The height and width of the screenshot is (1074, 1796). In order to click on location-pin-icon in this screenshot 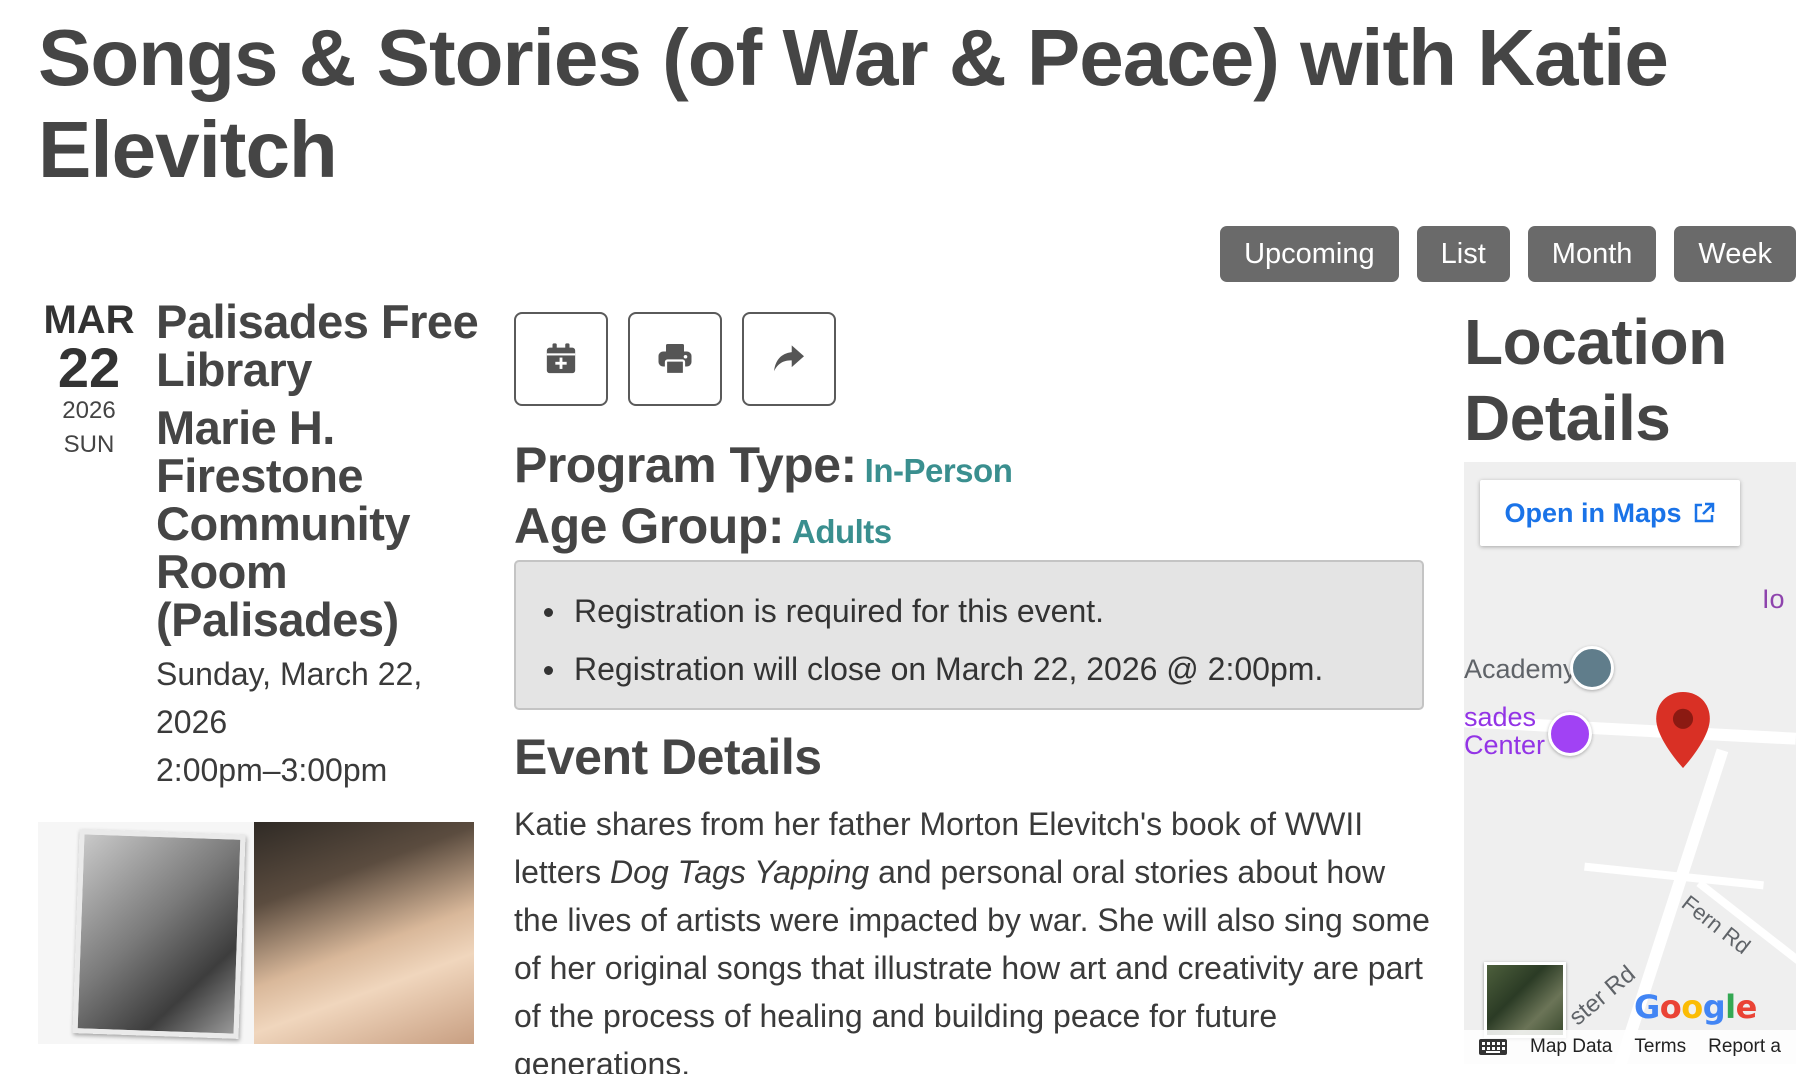, I will do `click(1683, 730)`.